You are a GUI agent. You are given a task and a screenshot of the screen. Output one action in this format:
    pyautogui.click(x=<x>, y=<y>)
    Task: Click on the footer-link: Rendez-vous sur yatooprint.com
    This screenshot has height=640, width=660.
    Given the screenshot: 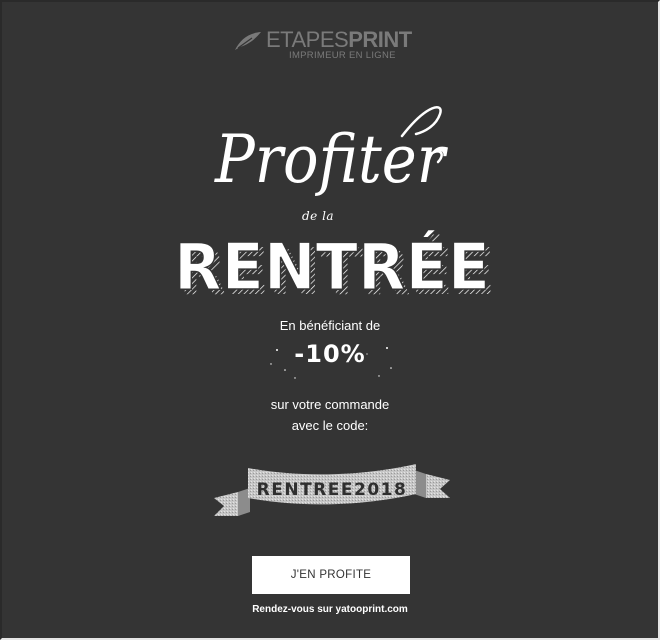 What is the action you would take?
    pyautogui.click(x=330, y=609)
    